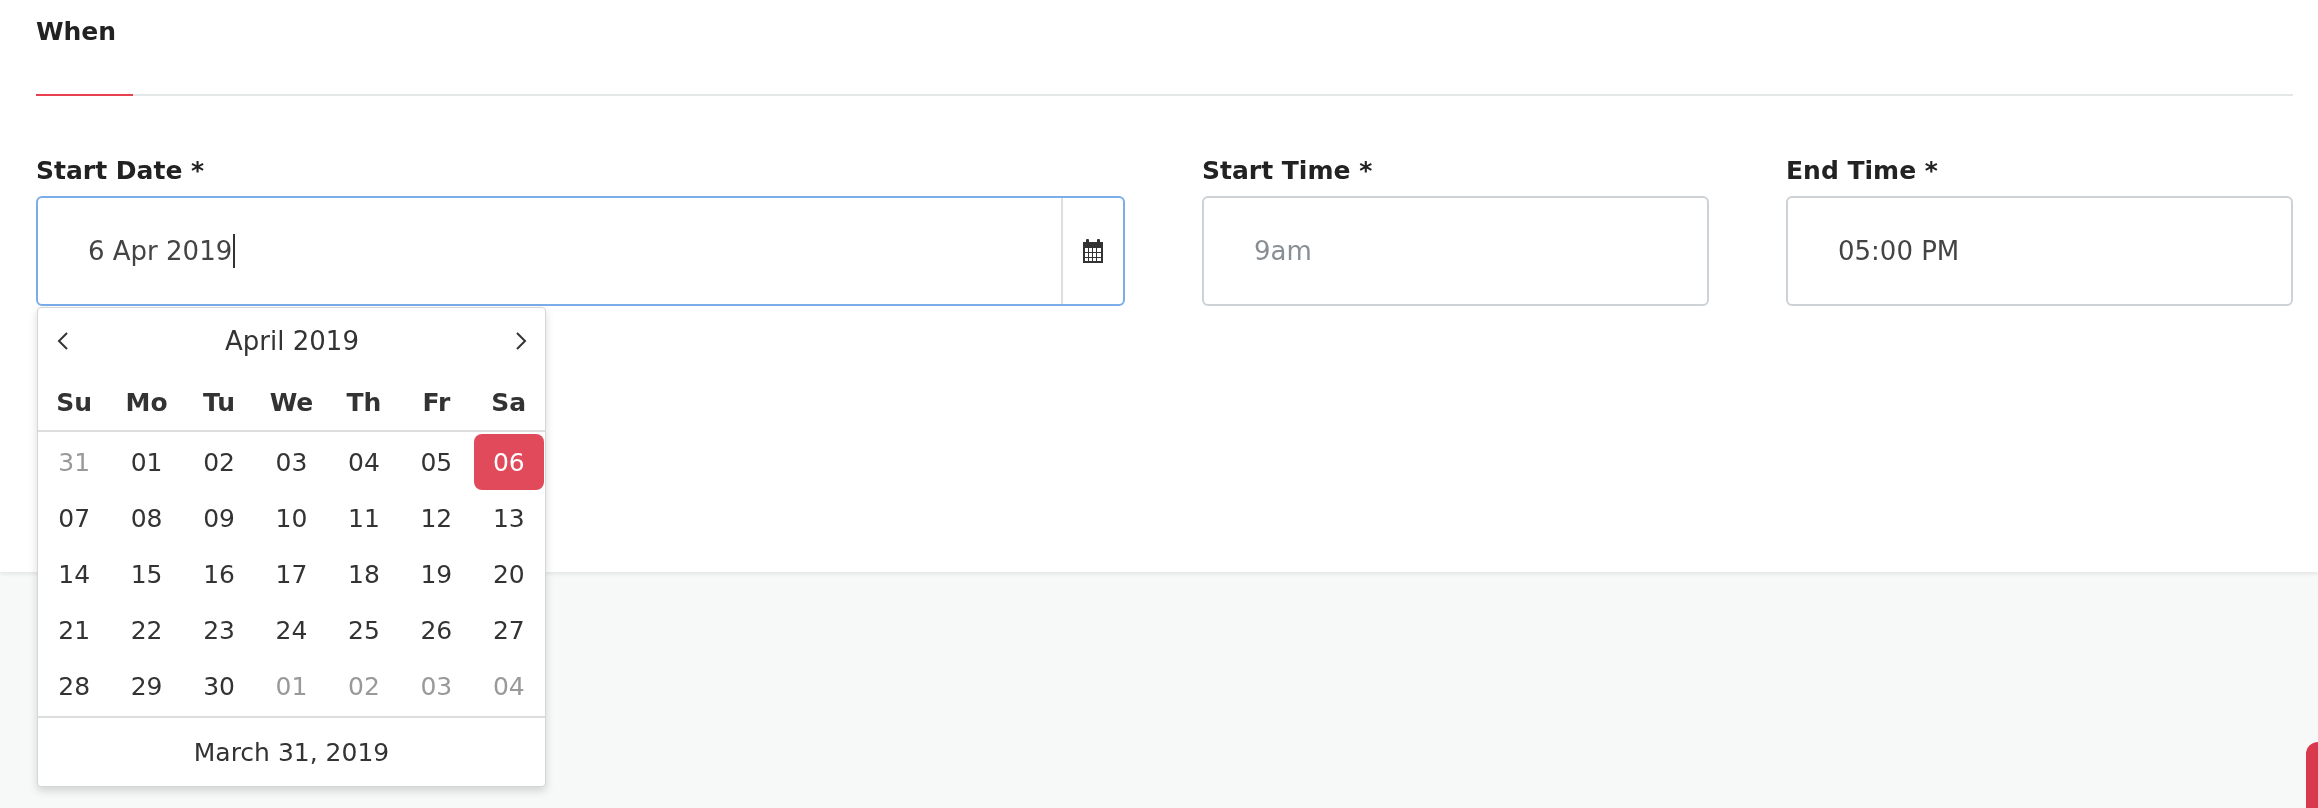  What do you see at coordinates (291, 630) in the screenshot?
I see `day-cell: 24` at bounding box center [291, 630].